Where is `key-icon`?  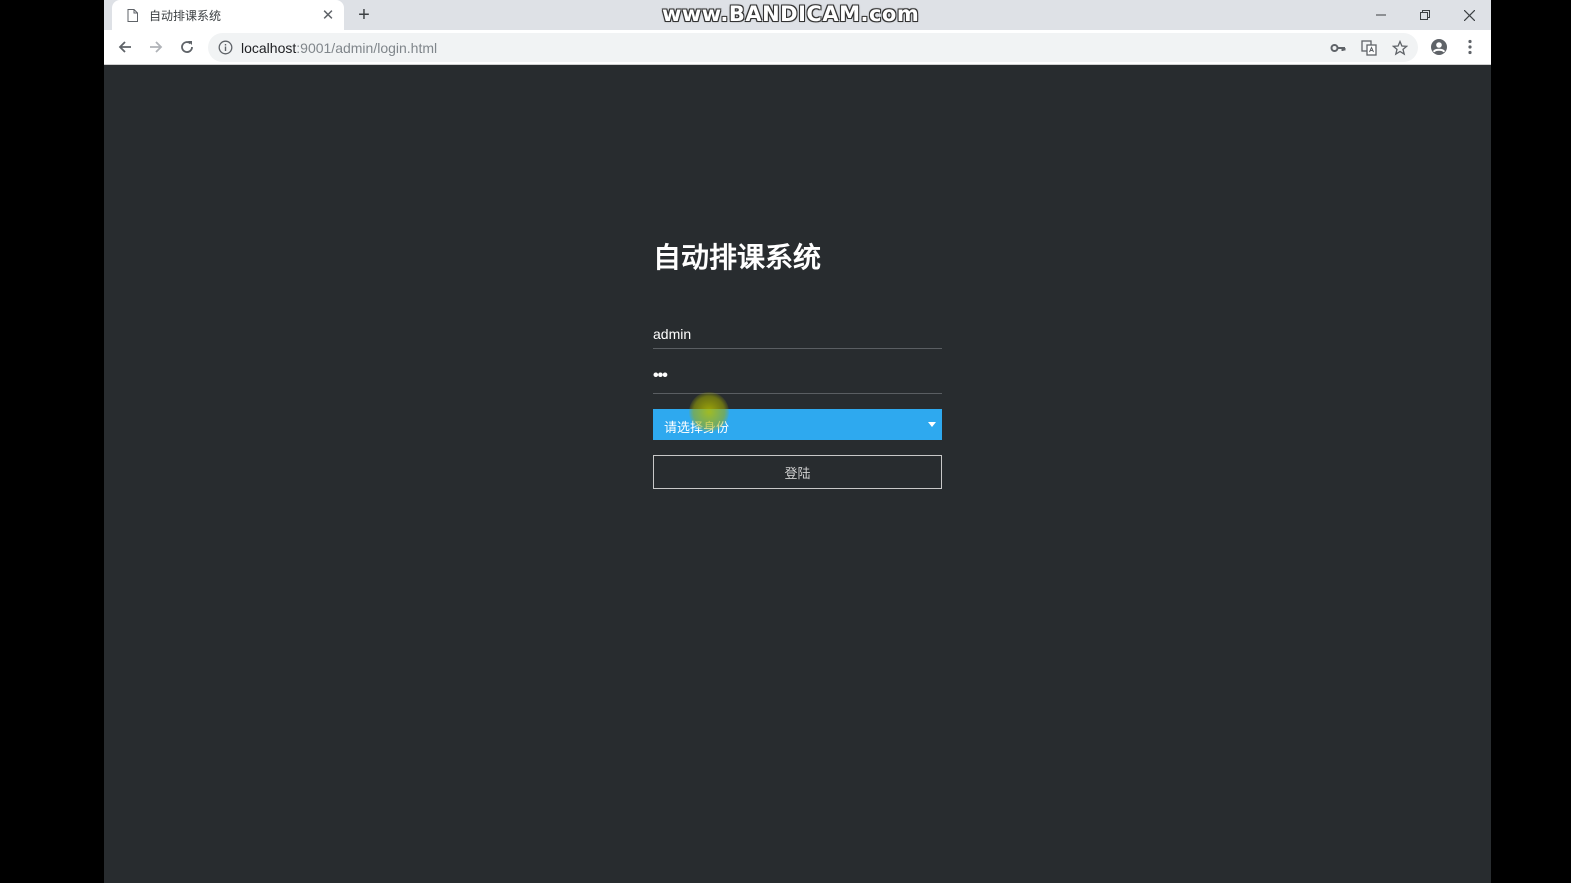 key-icon is located at coordinates (1338, 48).